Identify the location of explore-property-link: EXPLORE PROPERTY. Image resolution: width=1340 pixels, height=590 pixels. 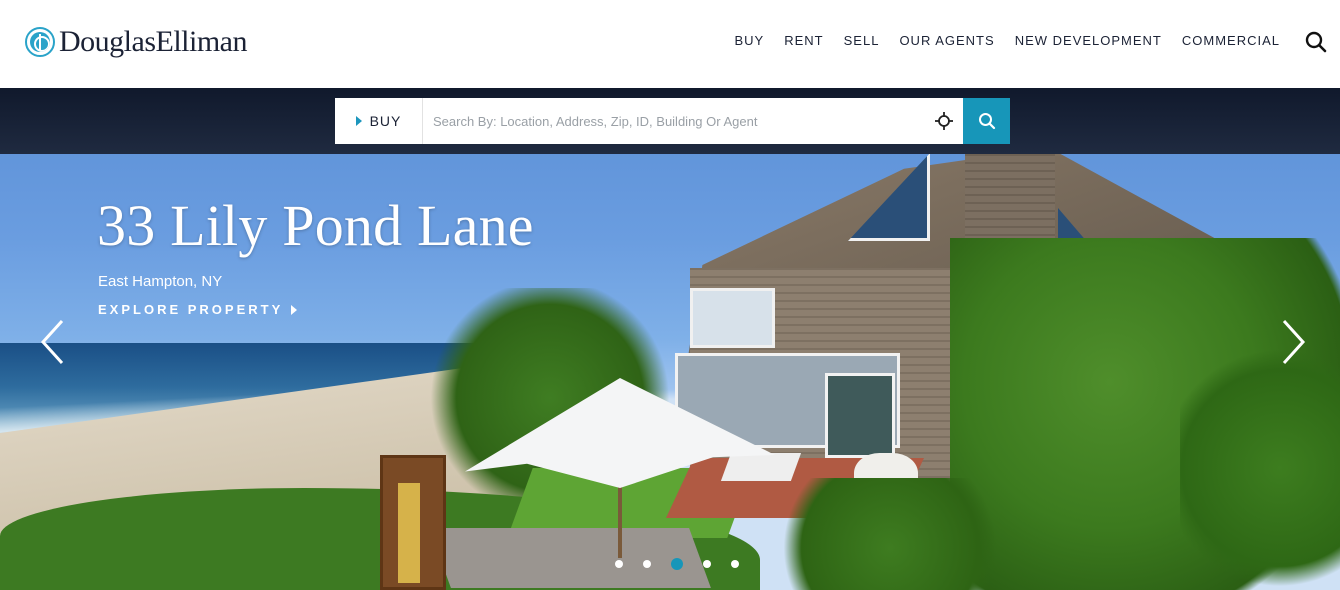
(198, 309).